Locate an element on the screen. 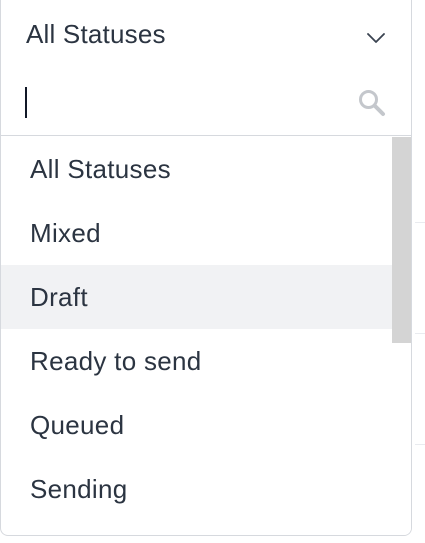 Image resolution: width=425 pixels, height=543 pixels. search-icon is located at coordinates (372, 103).